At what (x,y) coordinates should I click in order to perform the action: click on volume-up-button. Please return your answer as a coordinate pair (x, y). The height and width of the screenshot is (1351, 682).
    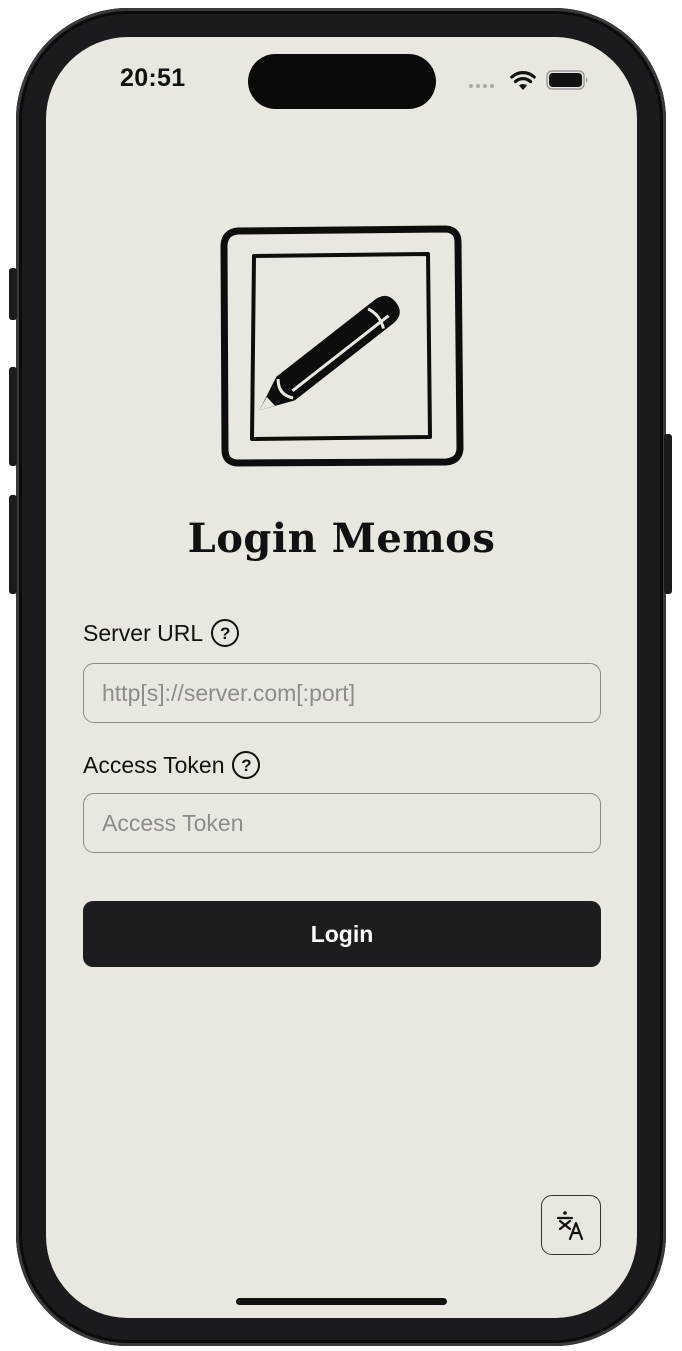
    Looking at the image, I should click on (13, 416).